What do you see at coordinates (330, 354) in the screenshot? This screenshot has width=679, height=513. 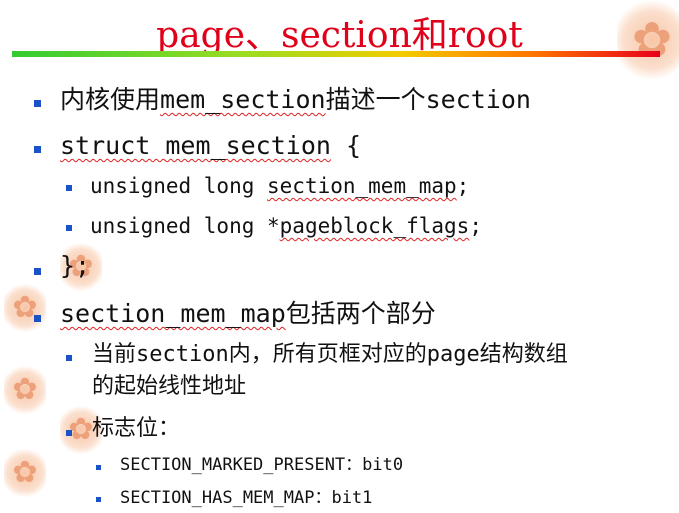 I see `sub-bullet-page-array: 当前section内，所有页框对应的page结构数组` at bounding box center [330, 354].